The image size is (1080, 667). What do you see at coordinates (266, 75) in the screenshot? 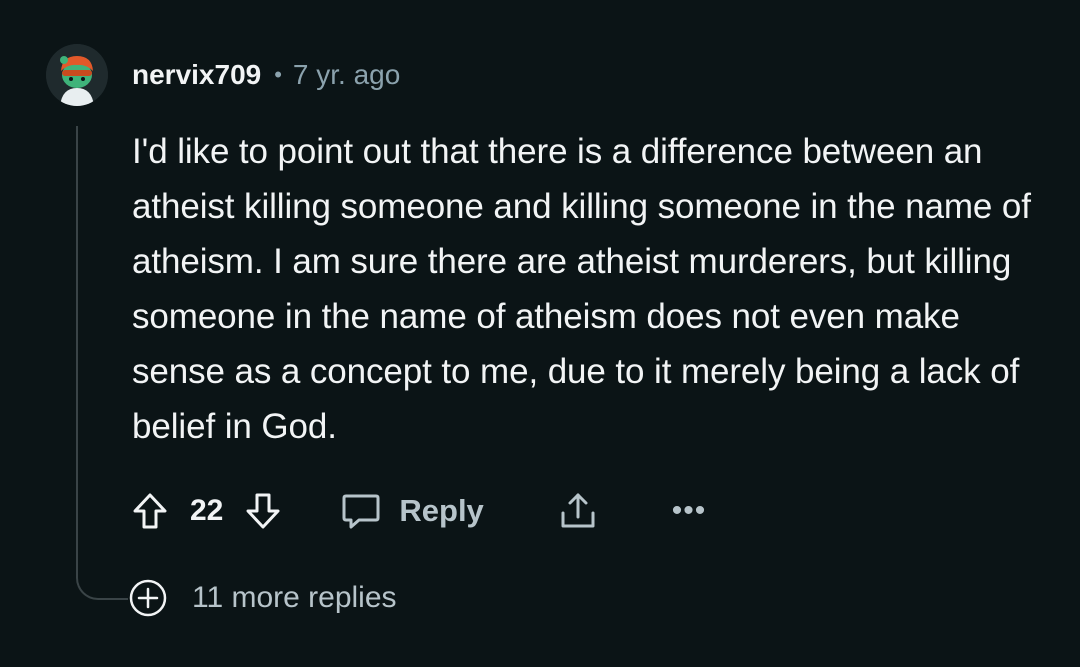
I see `comment-meta: nervix709 • 7 yr. ago` at bounding box center [266, 75].